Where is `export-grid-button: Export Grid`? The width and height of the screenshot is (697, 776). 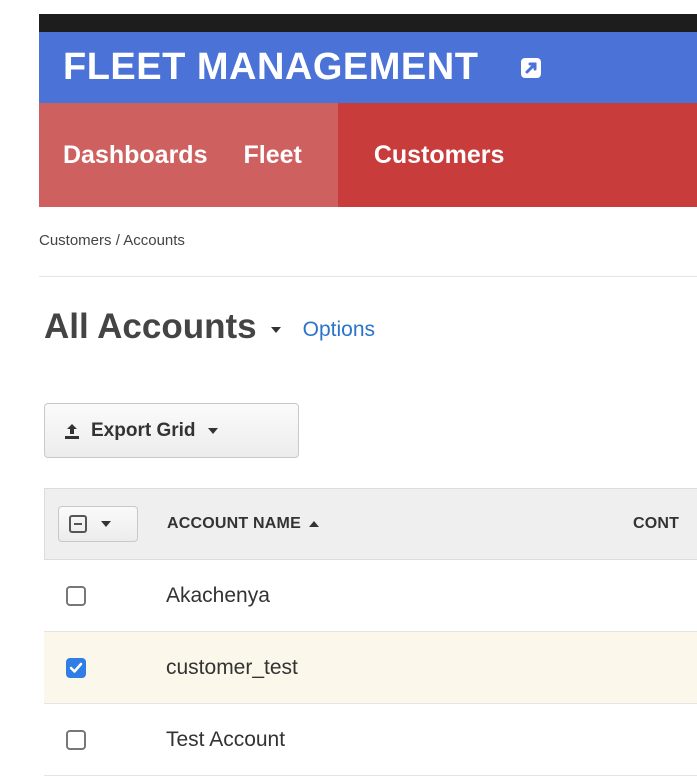
export-grid-button: Export Grid is located at coordinates (171, 430).